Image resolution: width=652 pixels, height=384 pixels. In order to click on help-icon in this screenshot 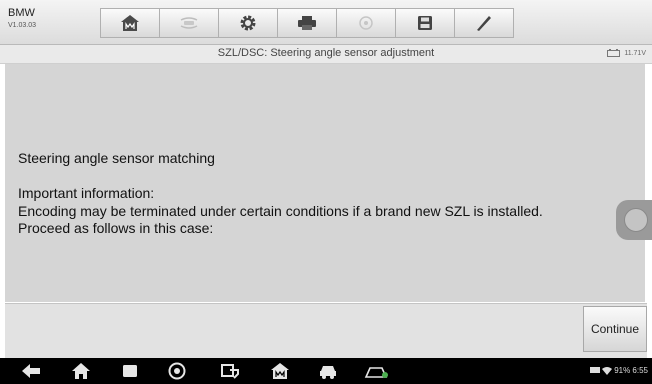, I will do `click(366, 23)`.